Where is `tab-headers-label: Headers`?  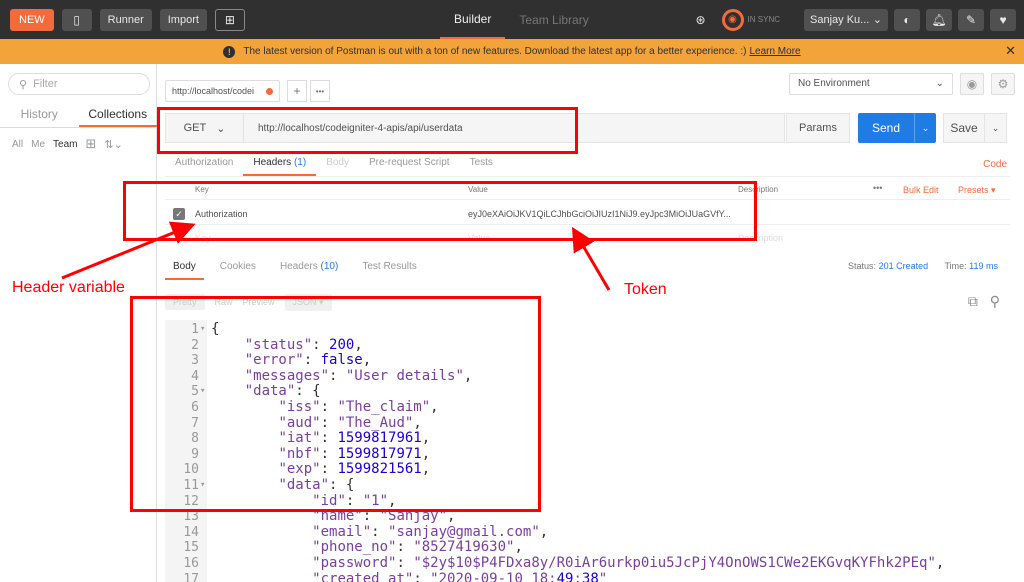
tab-headers-label: Headers is located at coordinates (272, 162).